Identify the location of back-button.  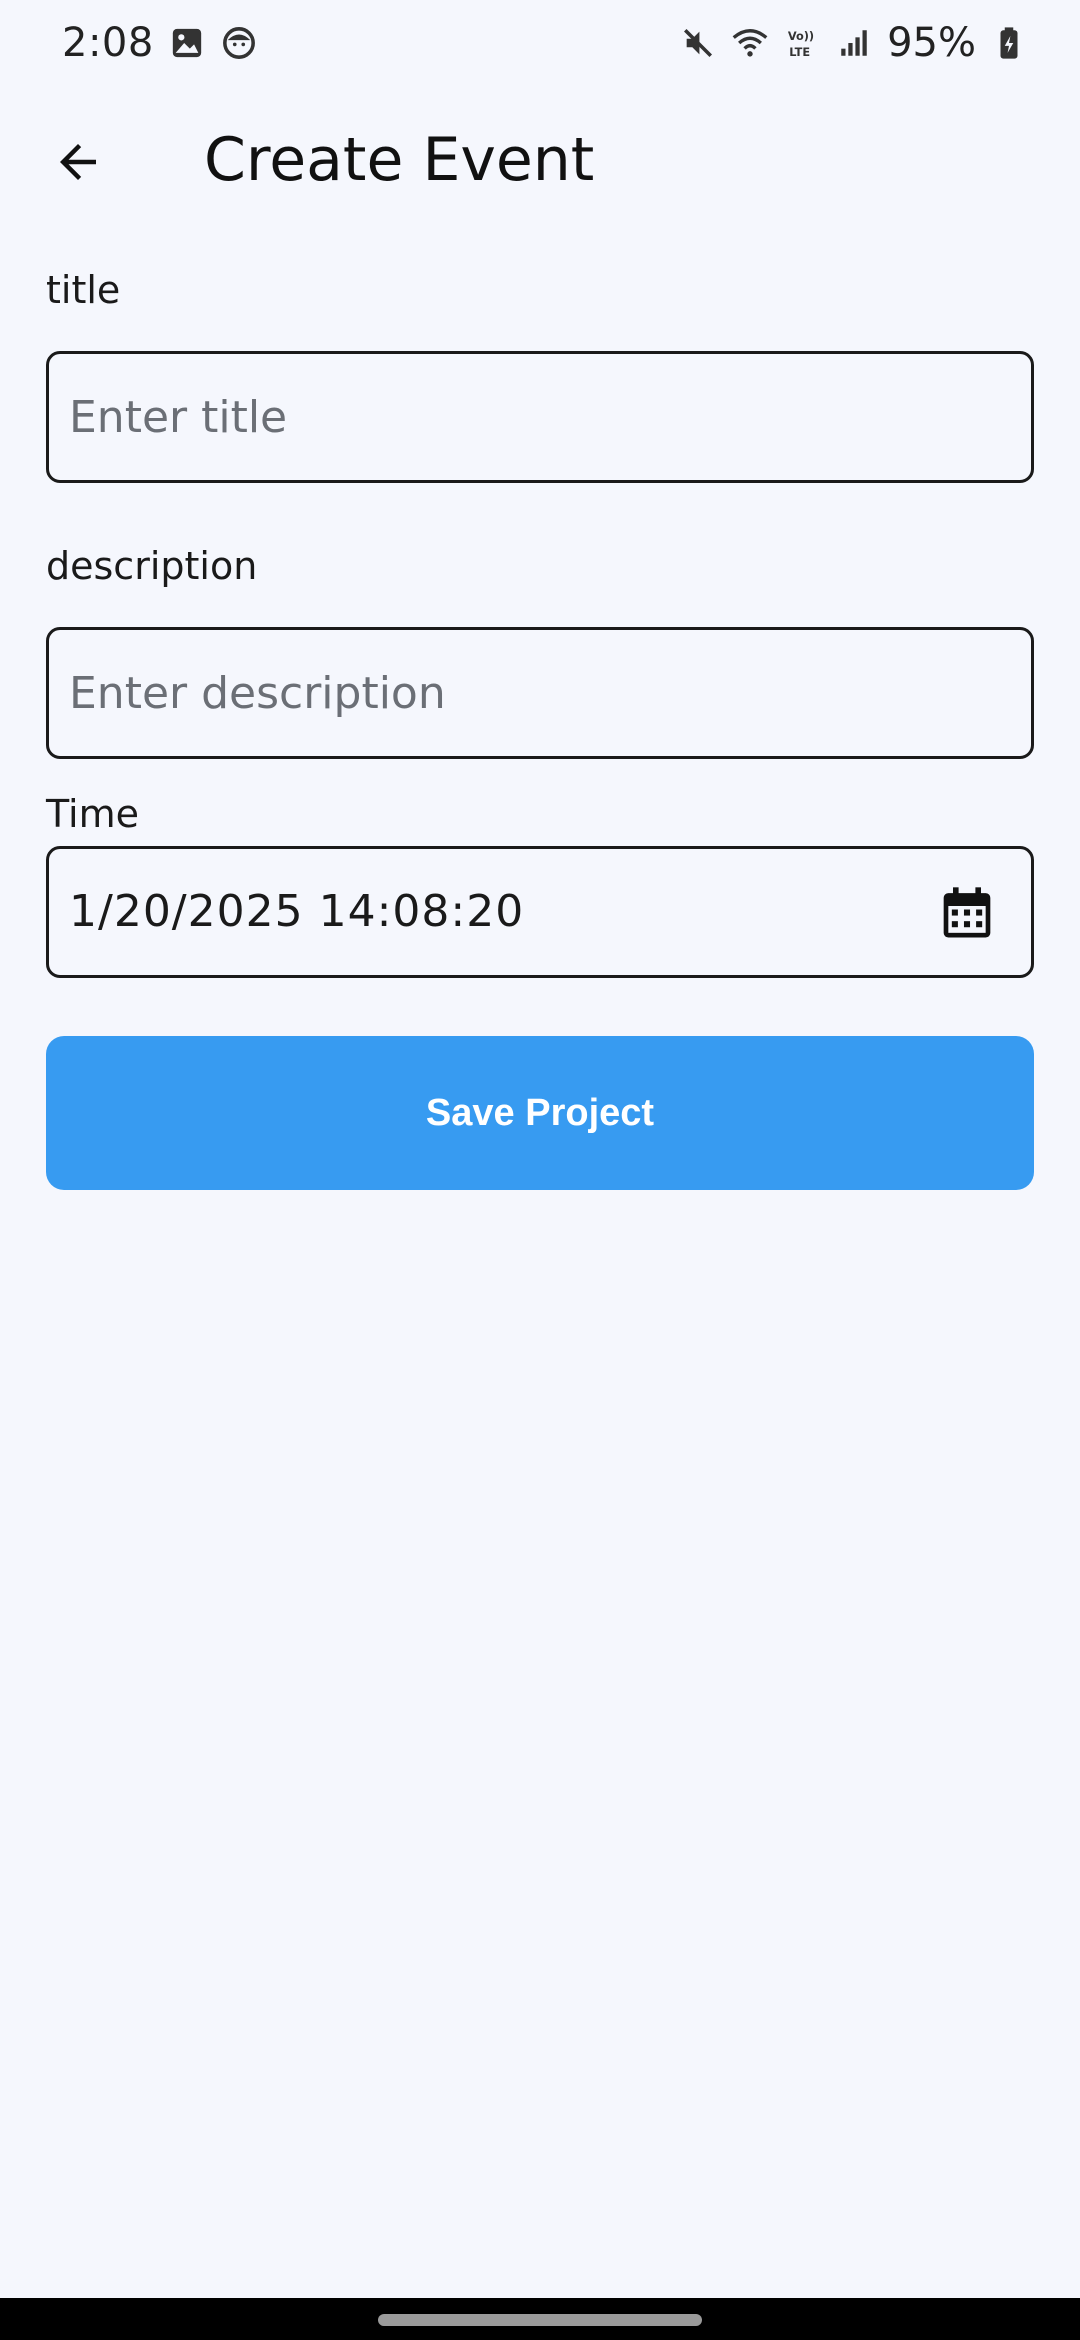
(78, 162).